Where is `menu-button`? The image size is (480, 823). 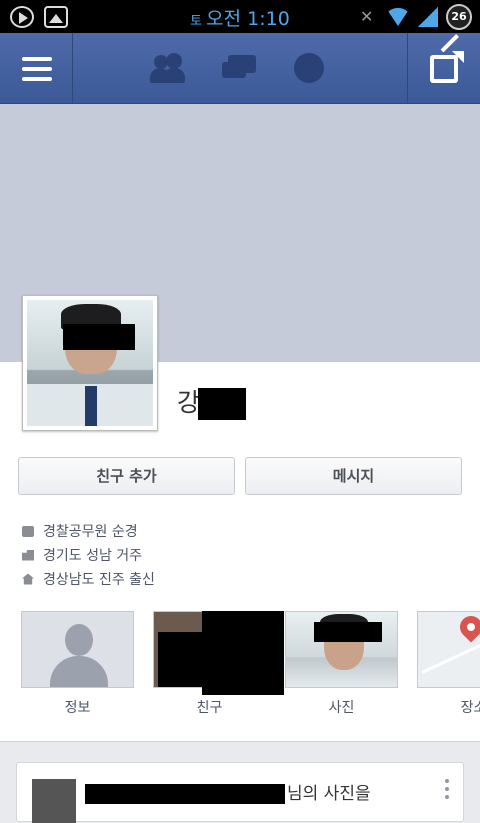
menu-button is located at coordinates (36, 68).